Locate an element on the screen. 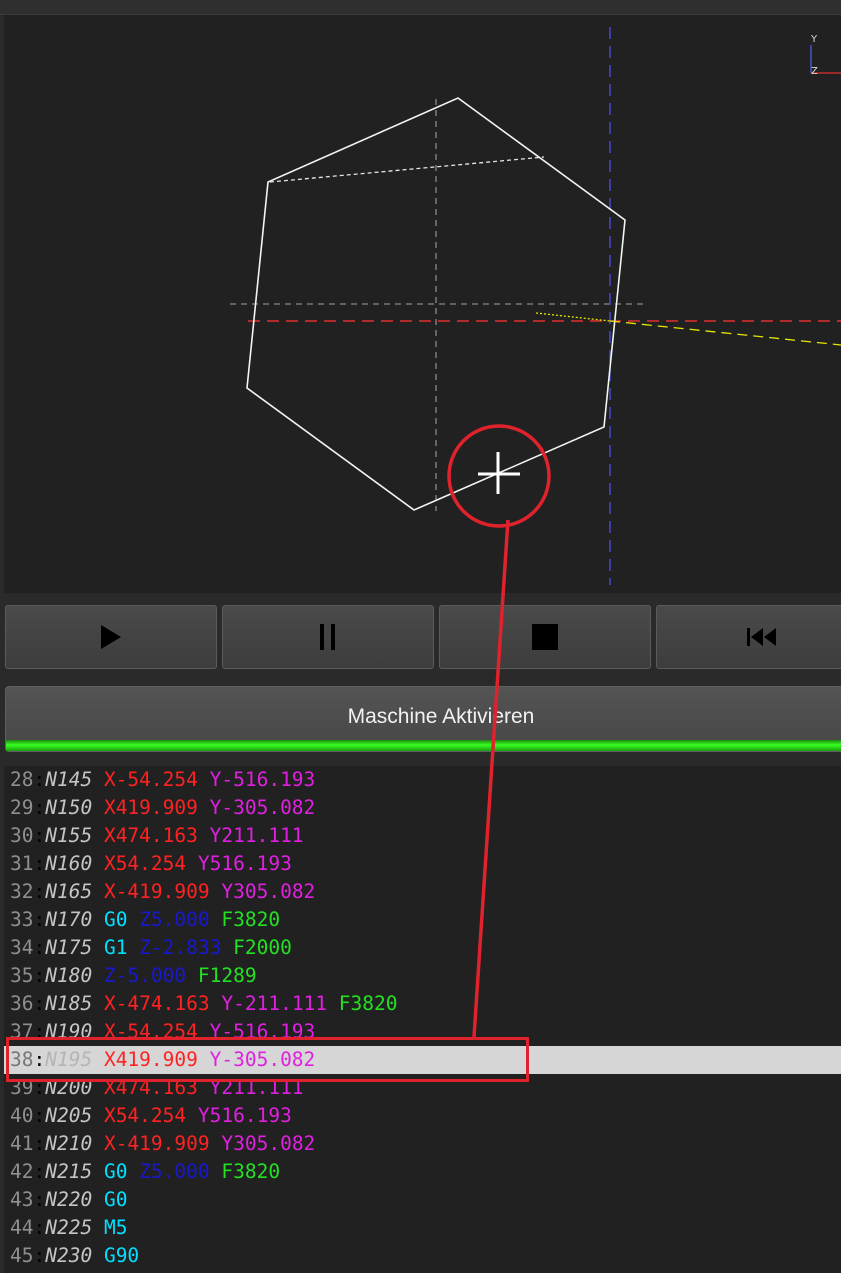 Image resolution: width=841 pixels, height=1273 pixels. stop-icon is located at coordinates (545, 637).